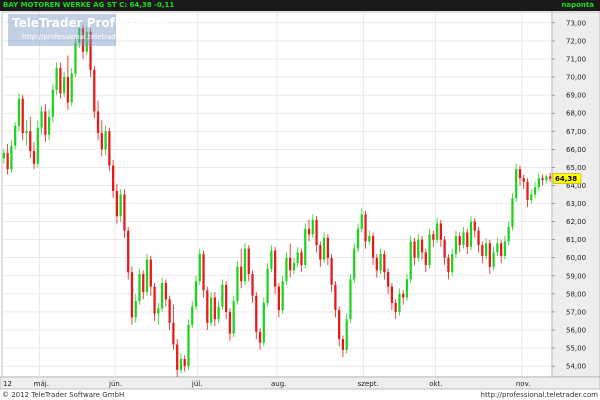 This screenshot has height=400, width=600. What do you see at coordinates (576, 150) in the screenshot?
I see `y-tick-label: 66,00` at bounding box center [576, 150].